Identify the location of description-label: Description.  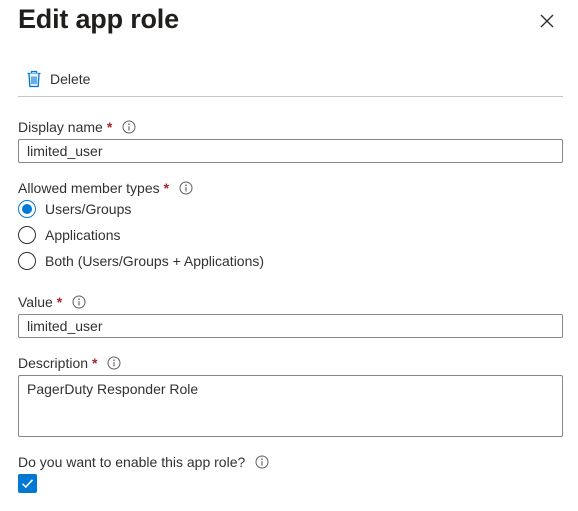
(53, 363).